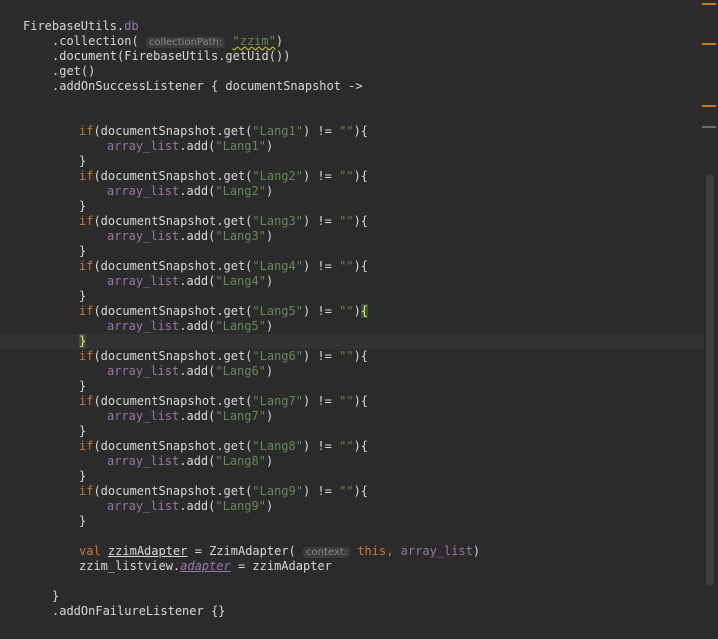 This screenshot has height=639, width=718. Describe the element at coordinates (223, 176) in the screenshot. I see `if-statement-line: if(documentSnapshot.get("Lang2") != ""){` at that location.